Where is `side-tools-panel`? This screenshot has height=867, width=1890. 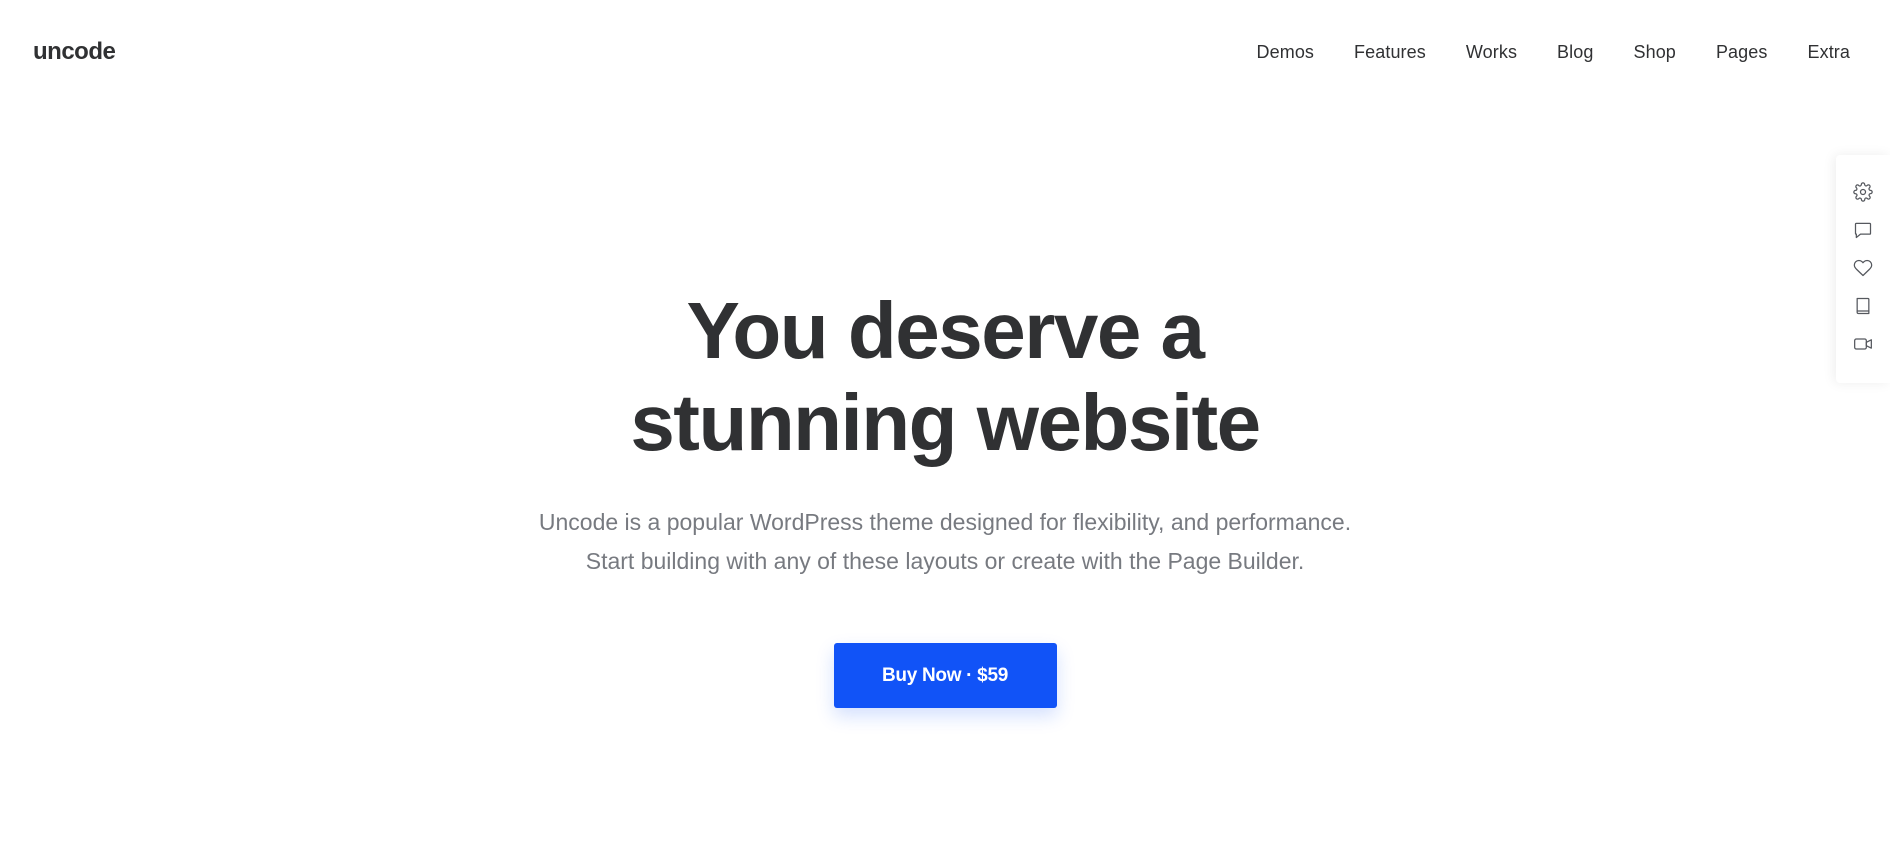
side-tools-panel is located at coordinates (1863, 269).